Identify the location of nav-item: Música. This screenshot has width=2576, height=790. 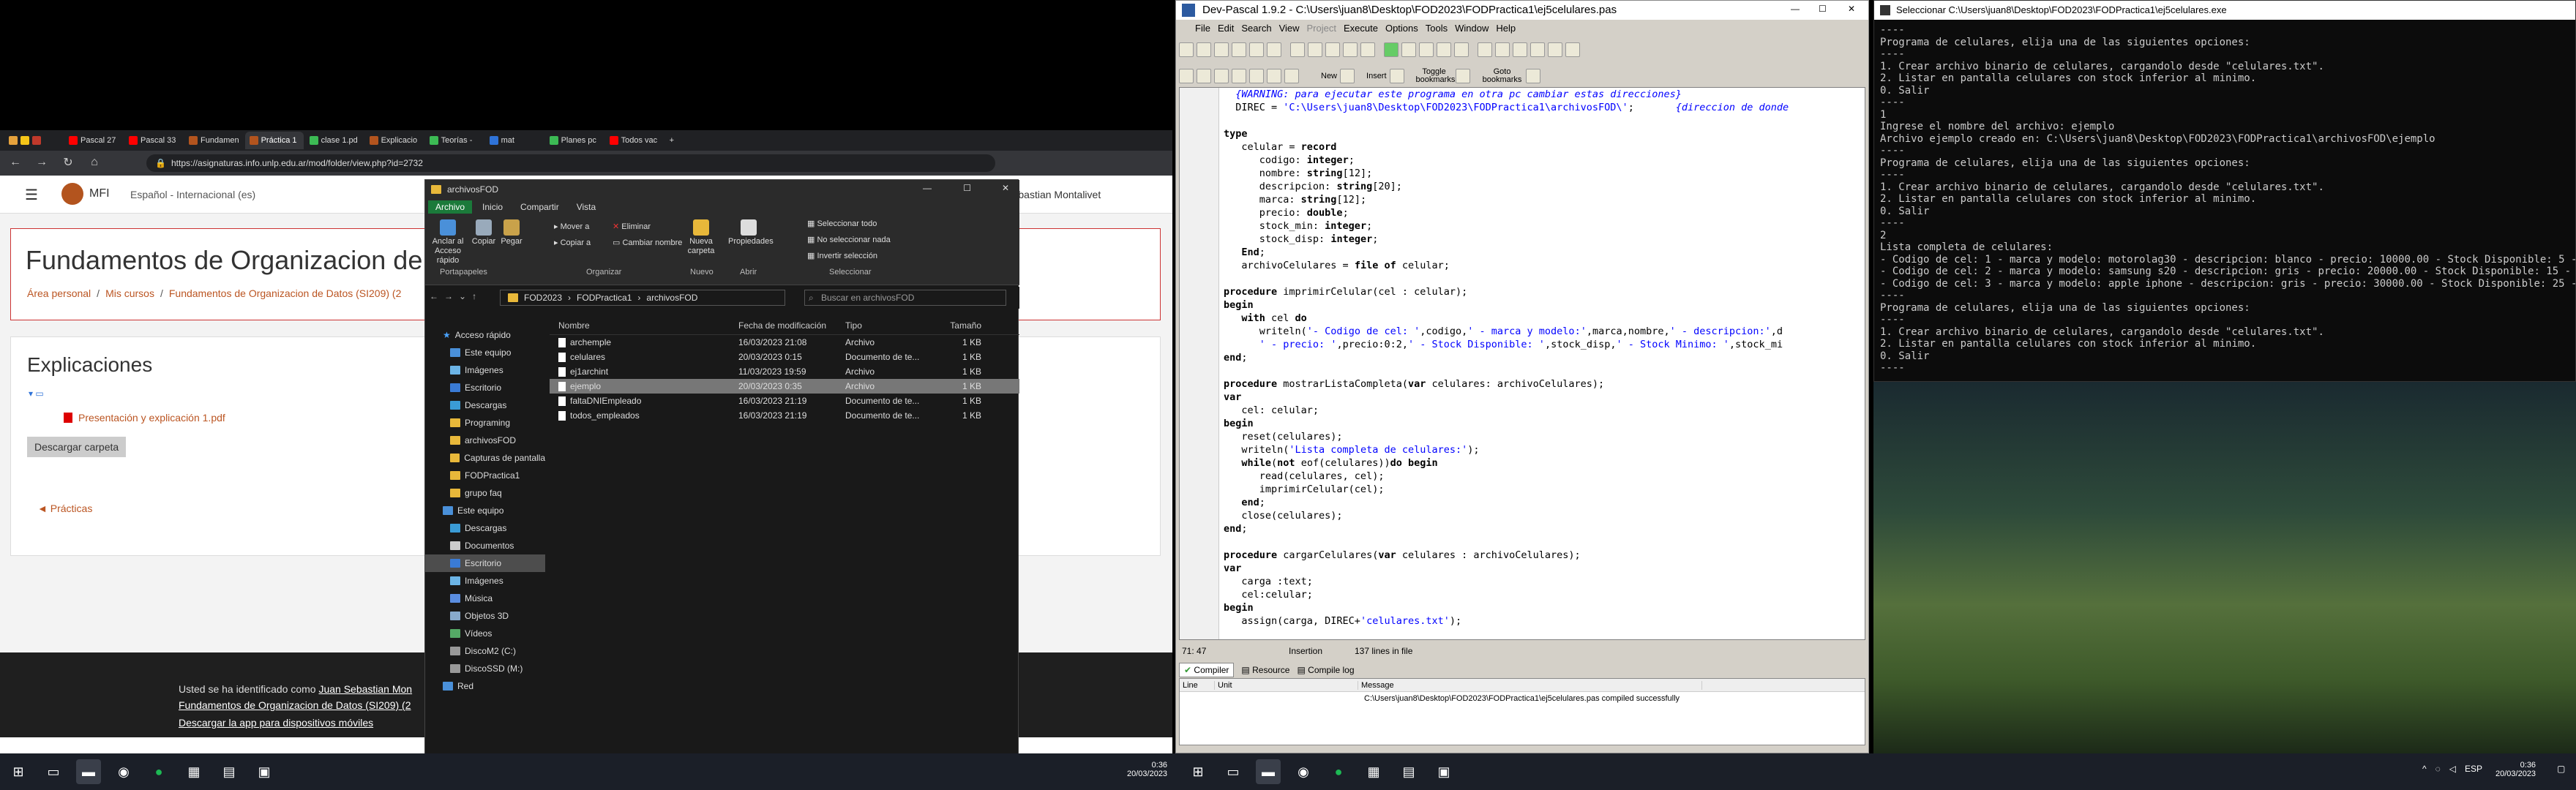
(485, 598).